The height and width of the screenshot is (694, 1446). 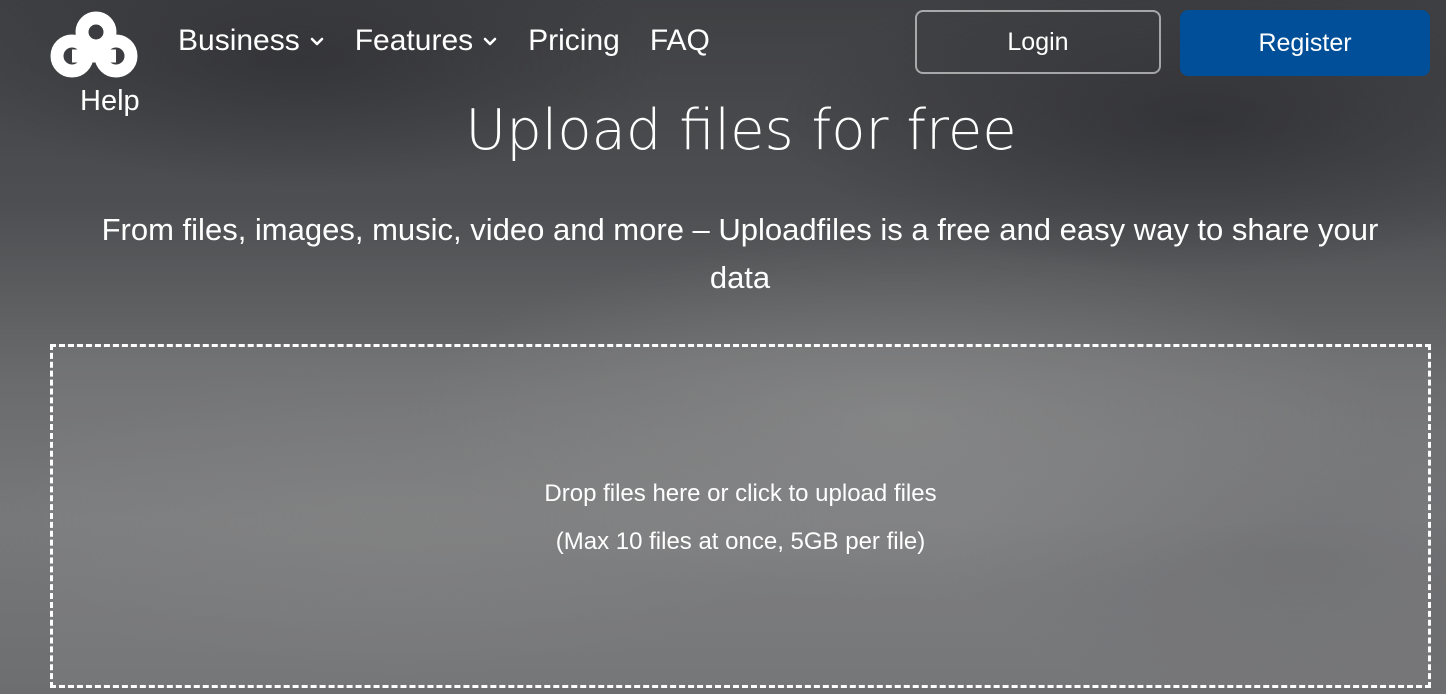 What do you see at coordinates (740, 493) in the screenshot?
I see `drop-zone-instructions: Drop files here or click to upload files` at bounding box center [740, 493].